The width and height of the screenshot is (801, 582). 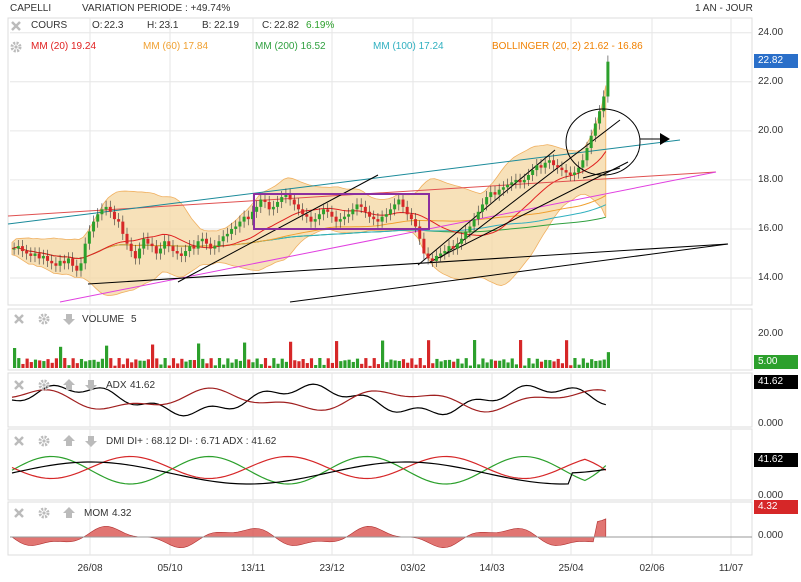 What do you see at coordinates (191, 441) in the screenshot?
I see `dmi-label: DMI DI+ : 68.12 DI- : 6.71 ADX : 41.62` at bounding box center [191, 441].